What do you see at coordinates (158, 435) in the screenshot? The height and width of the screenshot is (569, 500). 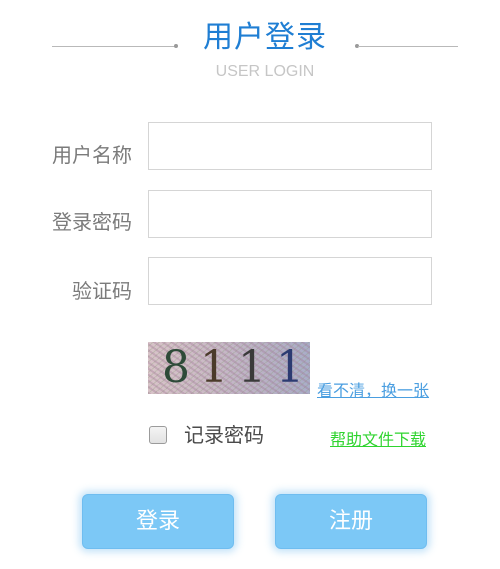 I see `remember-password-checkbox` at bounding box center [158, 435].